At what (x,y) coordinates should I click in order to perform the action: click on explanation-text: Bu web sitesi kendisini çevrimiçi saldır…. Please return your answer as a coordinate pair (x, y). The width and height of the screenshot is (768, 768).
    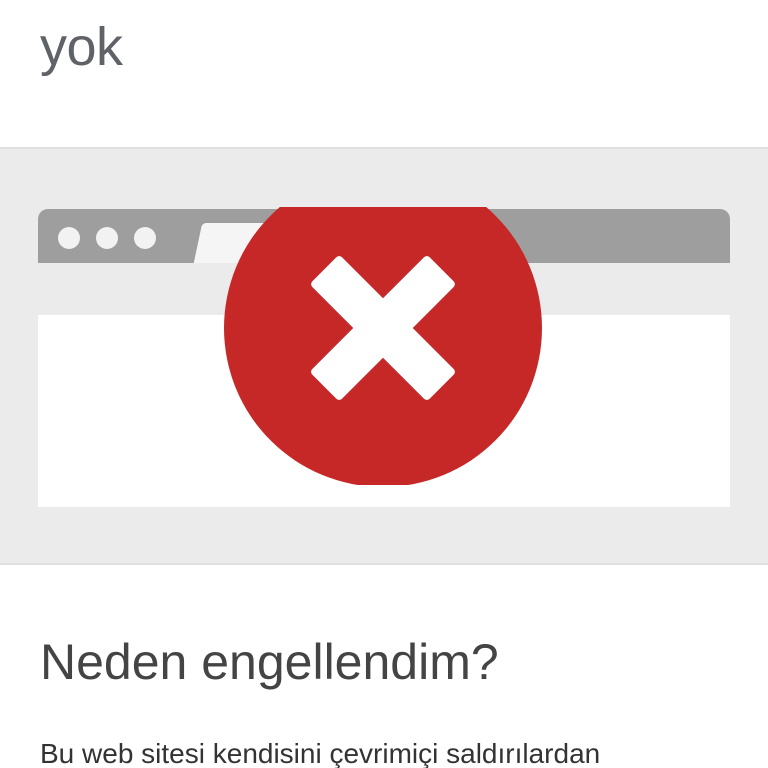
    Looking at the image, I should click on (320, 753).